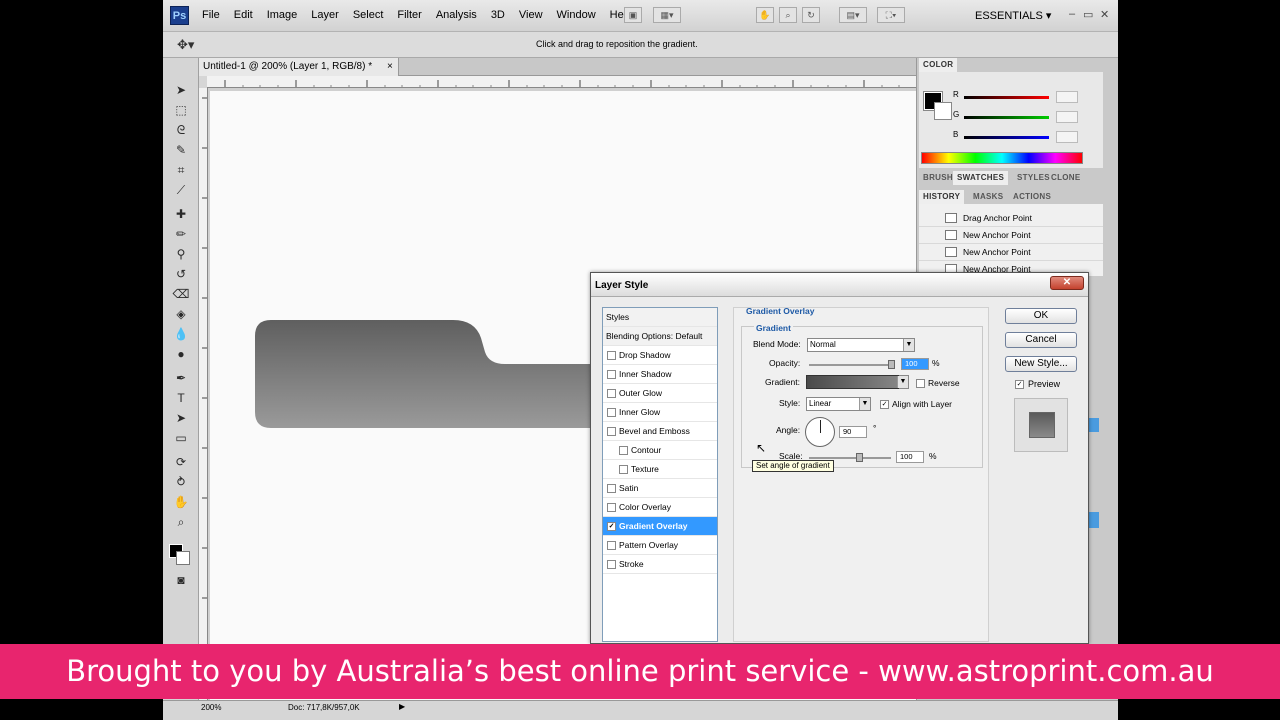  What do you see at coordinates (988, 197) in the screenshot?
I see `tab-masks: MASKS` at bounding box center [988, 197].